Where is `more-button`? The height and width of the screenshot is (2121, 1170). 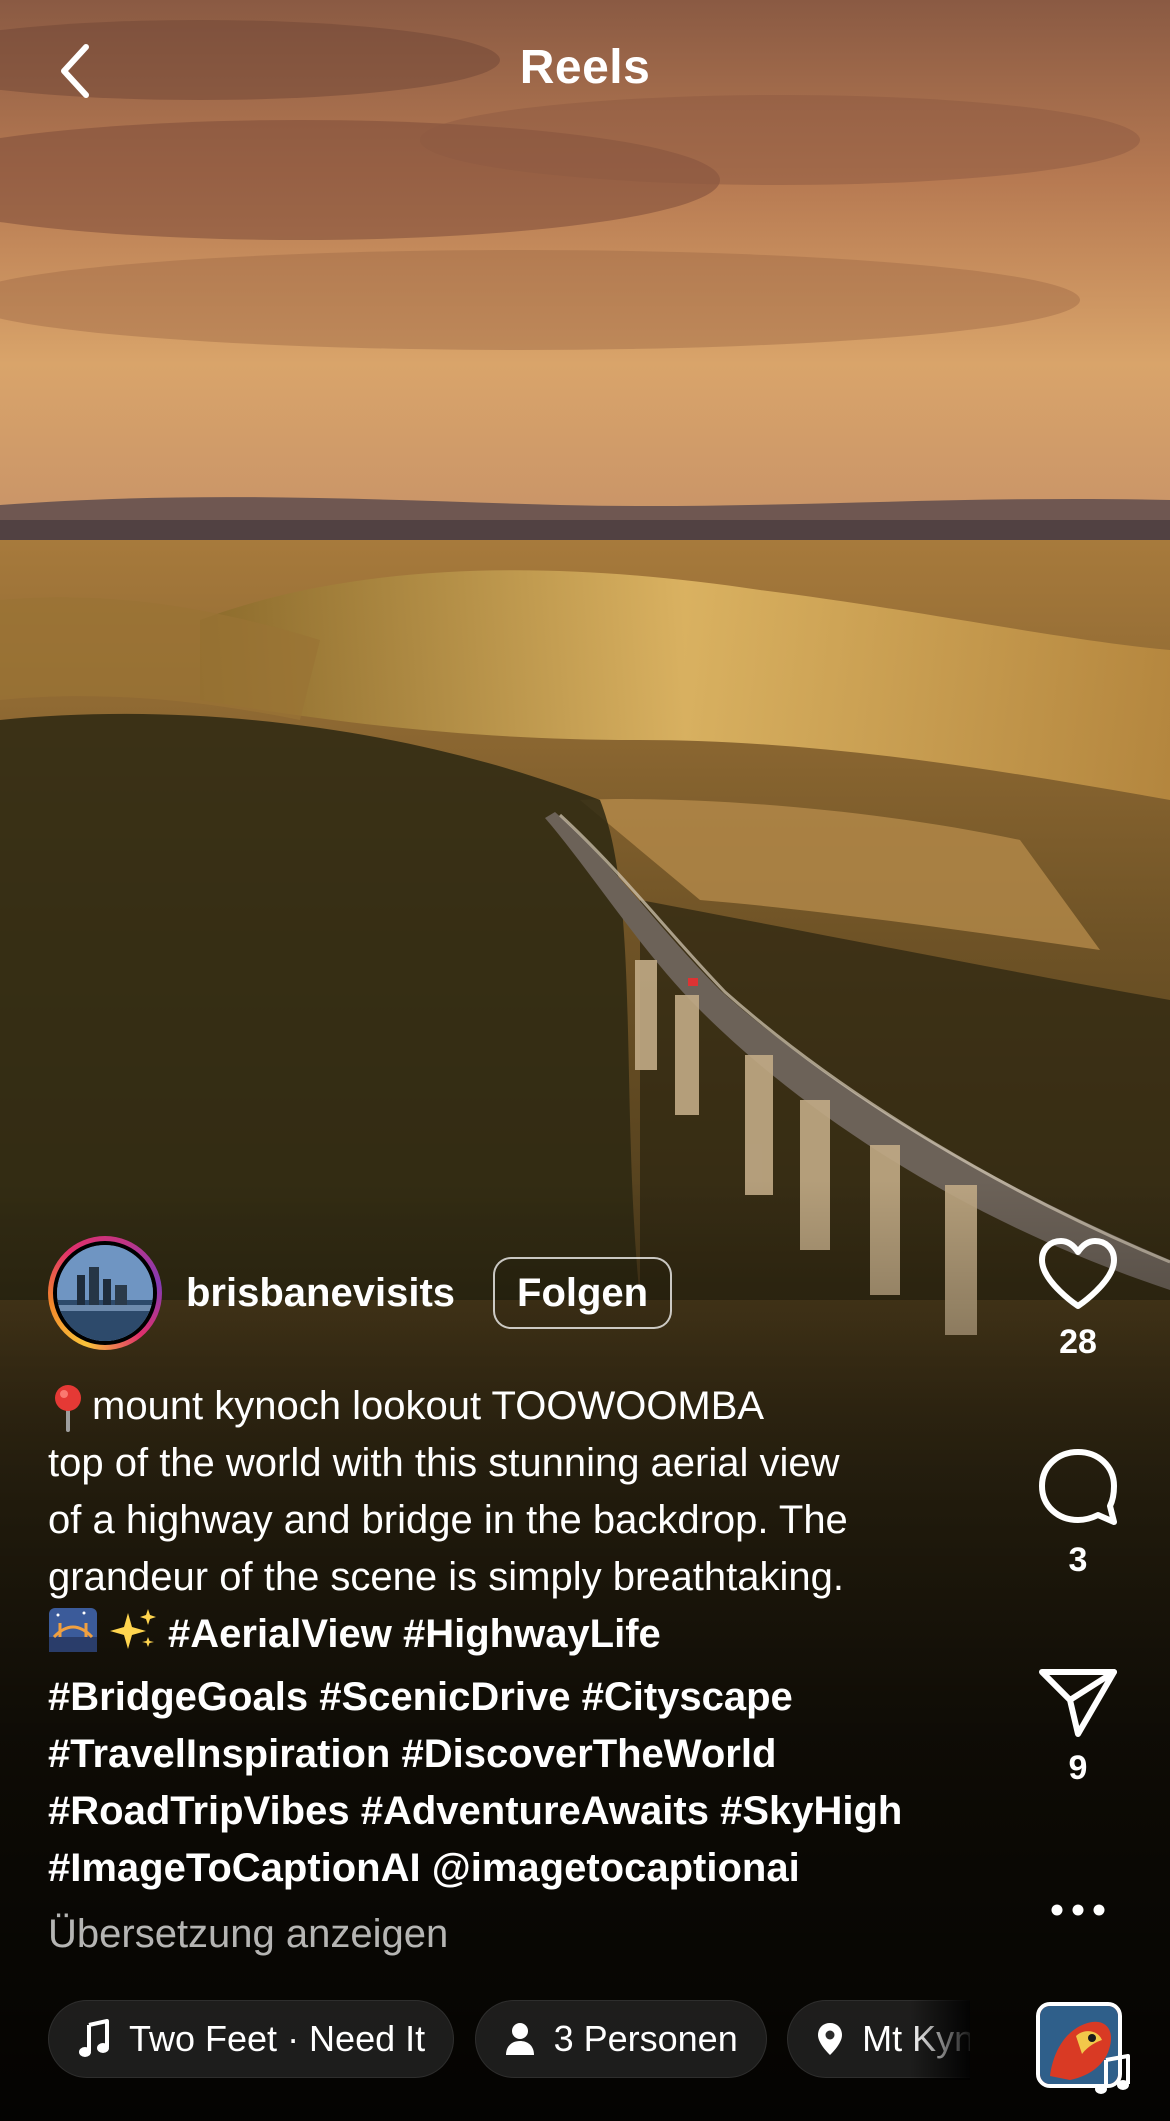
more-button is located at coordinates (1078, 1910).